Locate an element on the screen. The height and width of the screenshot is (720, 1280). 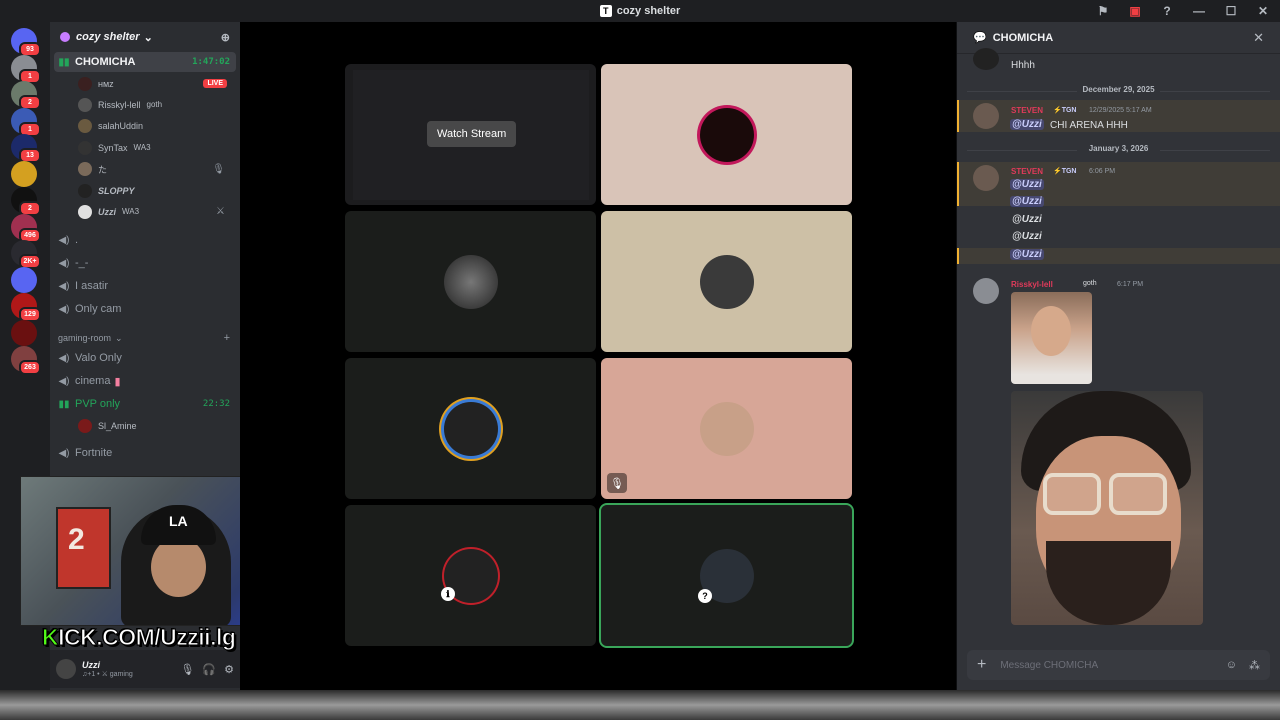
attach-plus-icon: + is located at coordinates (981, 665).